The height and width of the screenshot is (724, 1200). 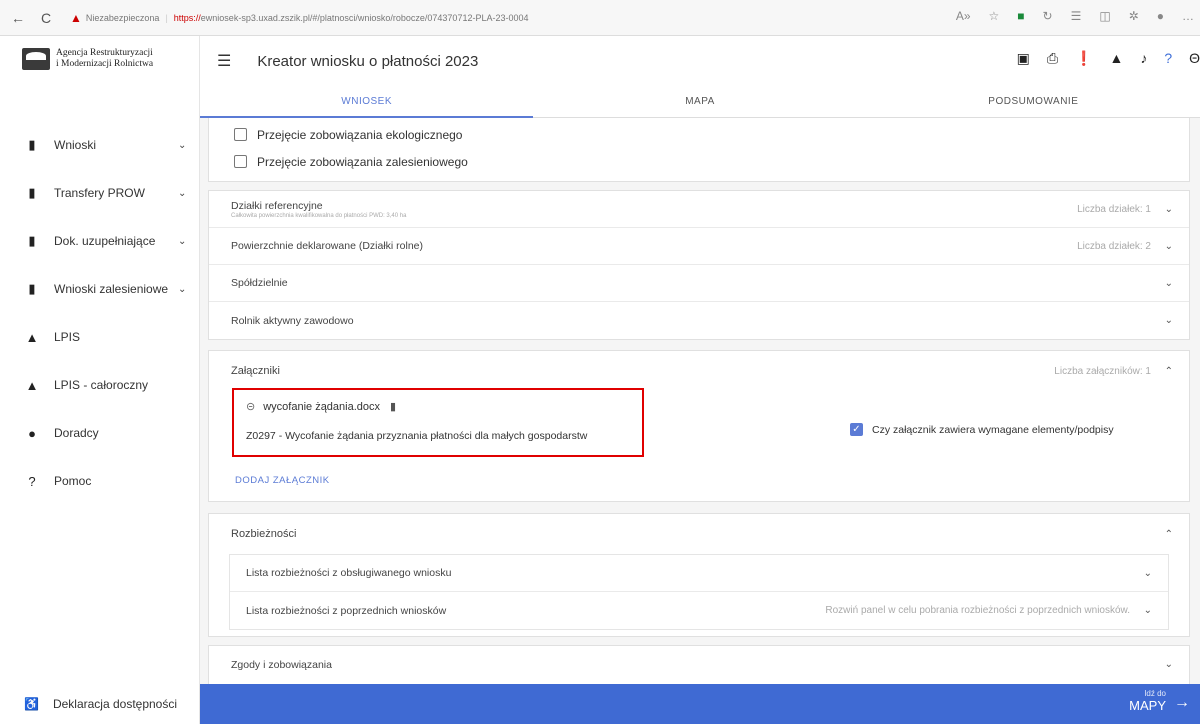 What do you see at coordinates (1182, 703) in the screenshot?
I see `arrow-right-icon: →` at bounding box center [1182, 703].